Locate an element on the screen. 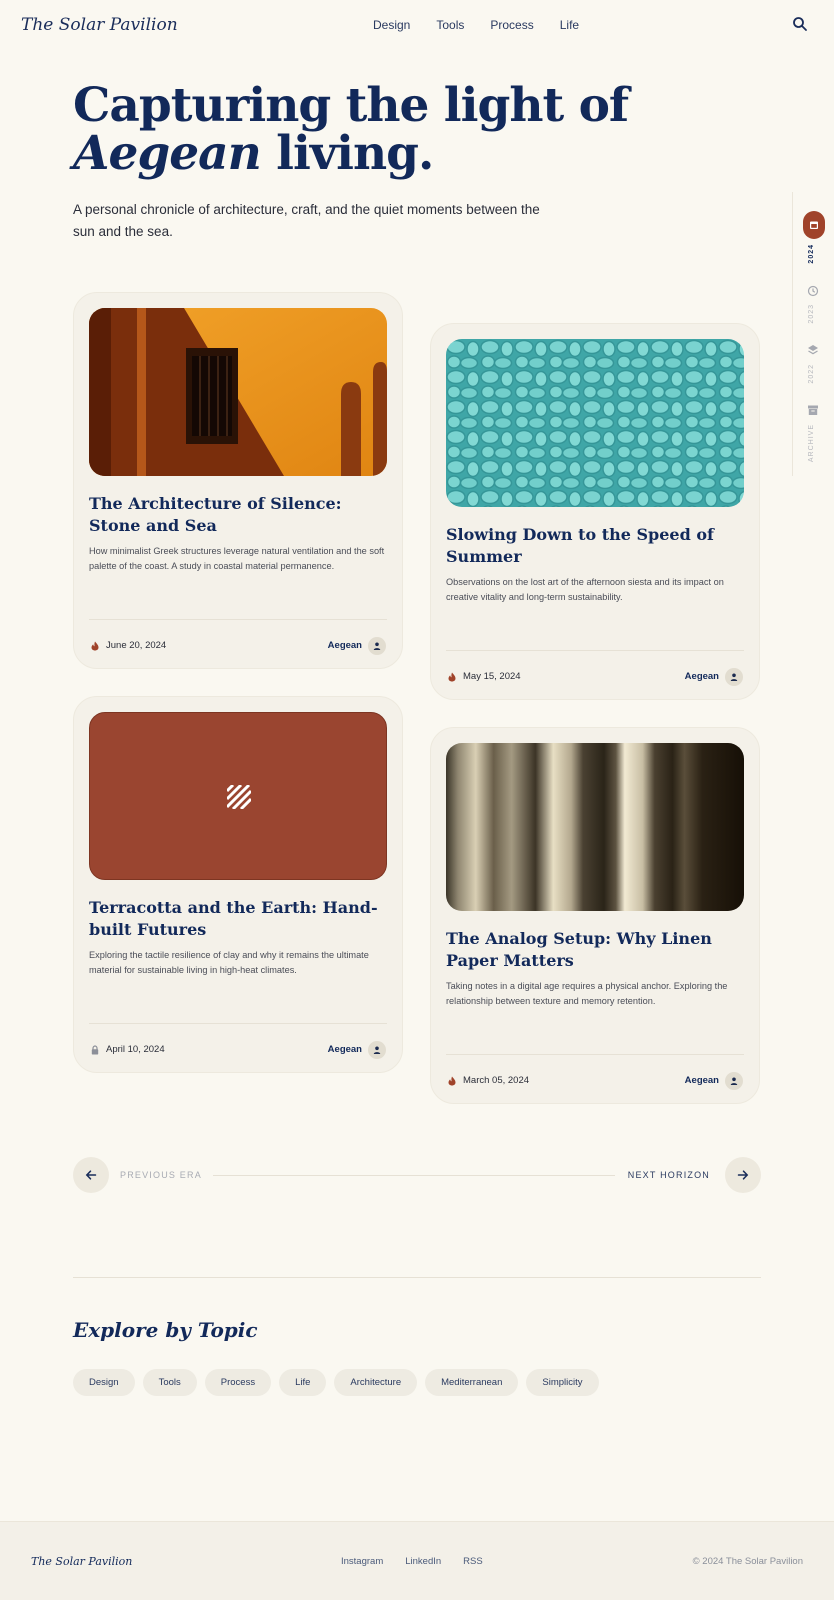  hero-title: Capturing the light of Aegean living. is located at coordinates (351, 131).